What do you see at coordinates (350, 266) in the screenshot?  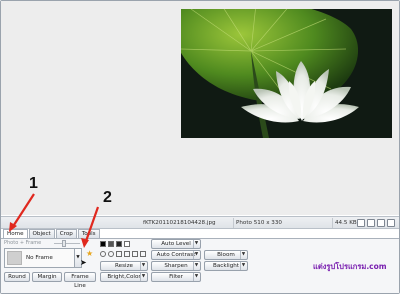 I see `site-watermark: แต่งรูปโปรแกรม.com` at bounding box center [350, 266].